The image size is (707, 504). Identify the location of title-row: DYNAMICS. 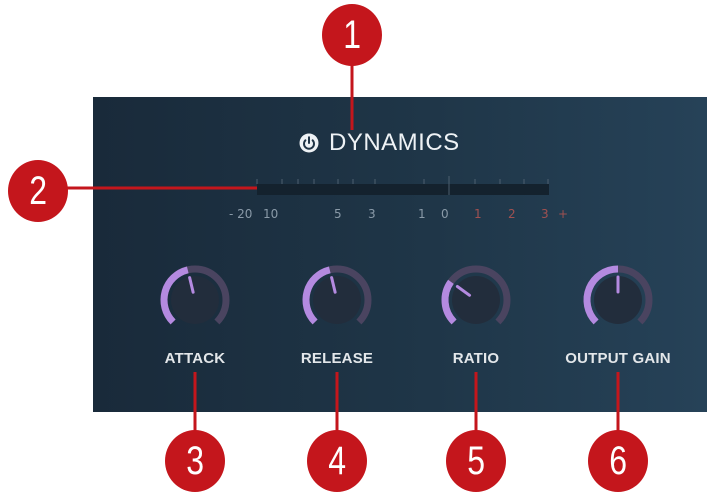
(379, 142).